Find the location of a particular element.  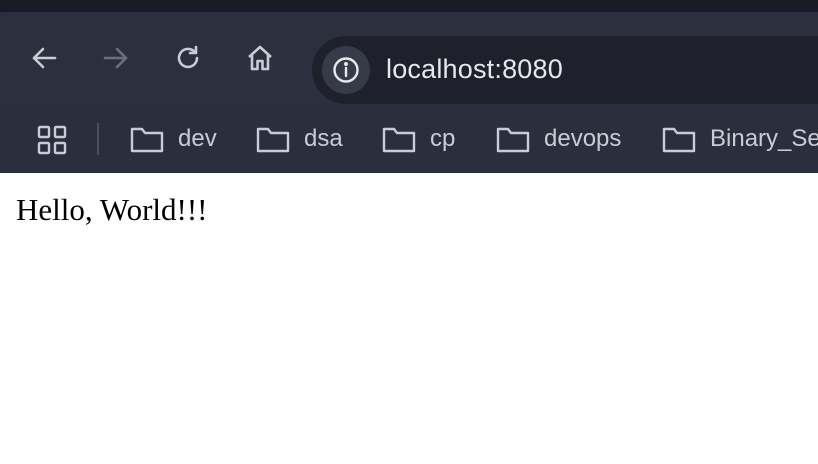

arrow-right-icon is located at coordinates (115, 58).